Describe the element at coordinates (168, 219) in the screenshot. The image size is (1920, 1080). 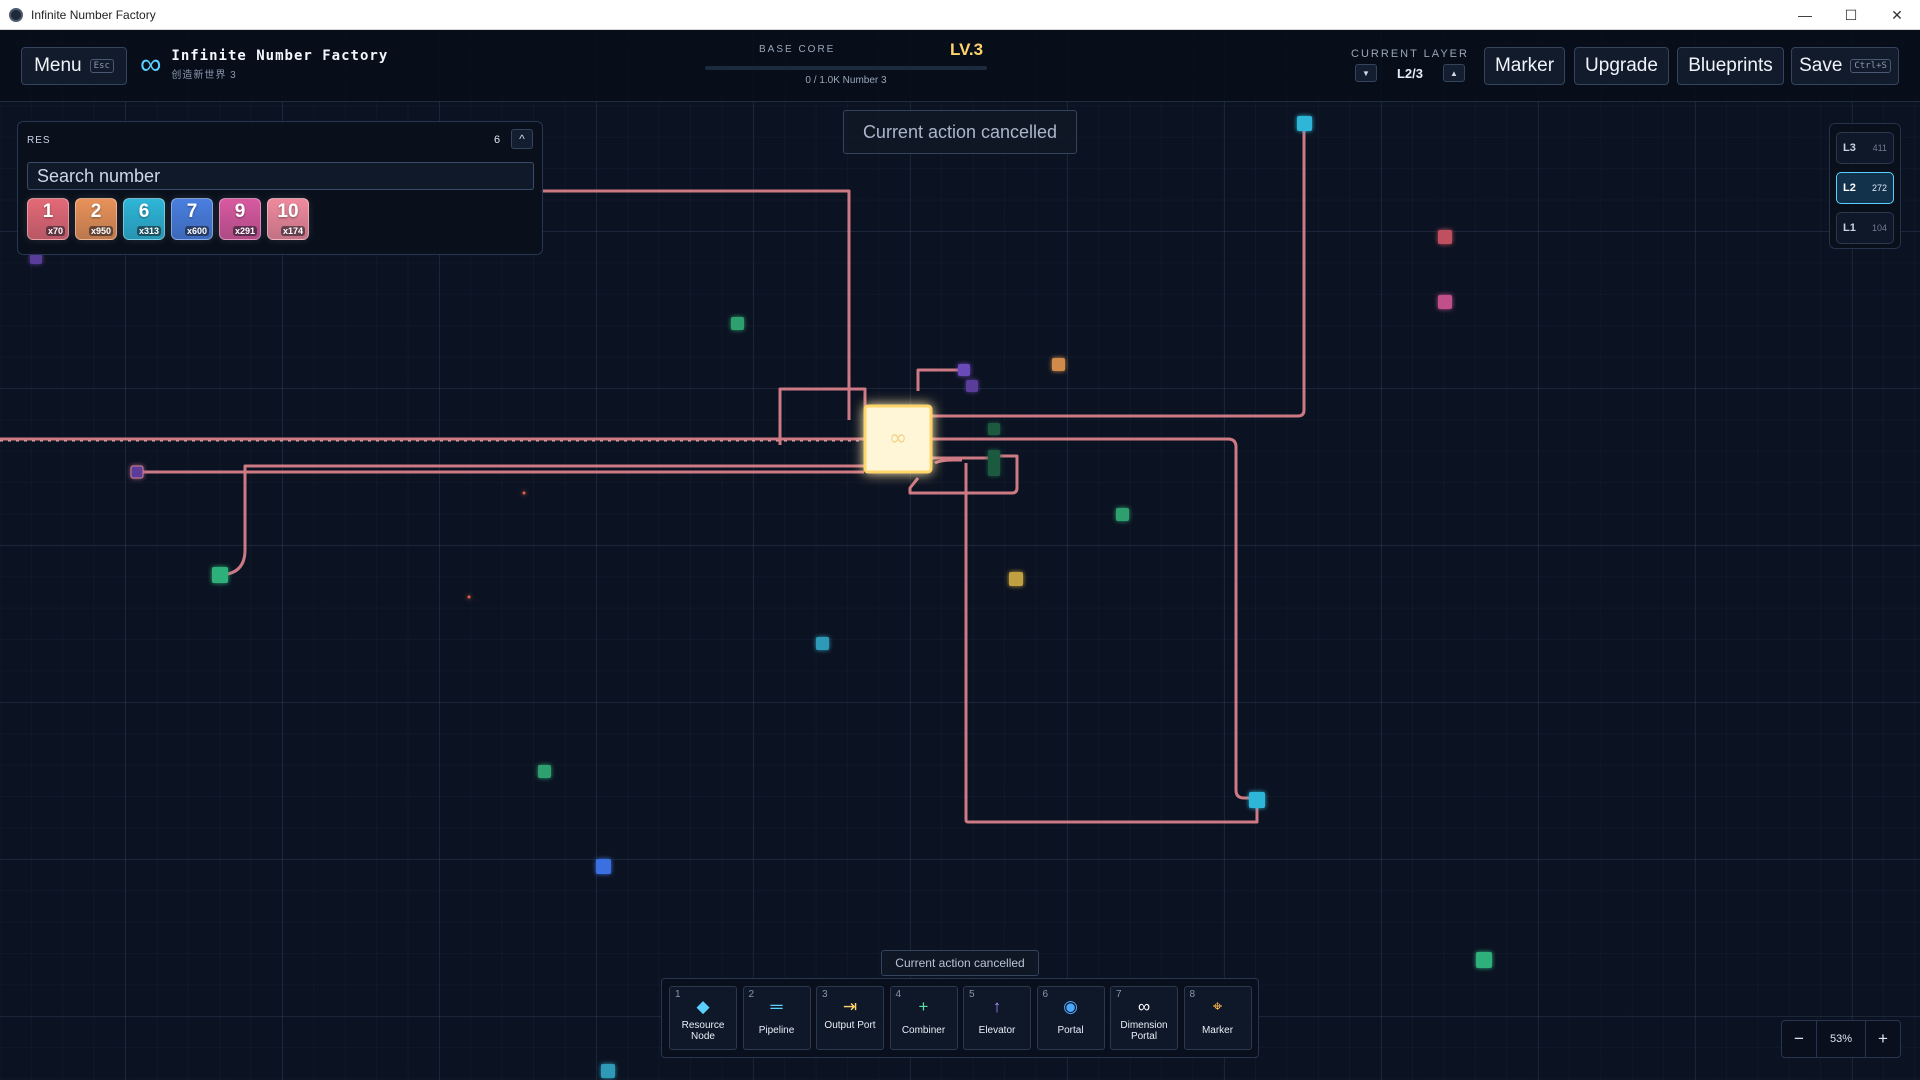
I see `resource-chip-list: 1 x70 2 x950 6 x313 7 x600 9 x291 10 x174` at that location.